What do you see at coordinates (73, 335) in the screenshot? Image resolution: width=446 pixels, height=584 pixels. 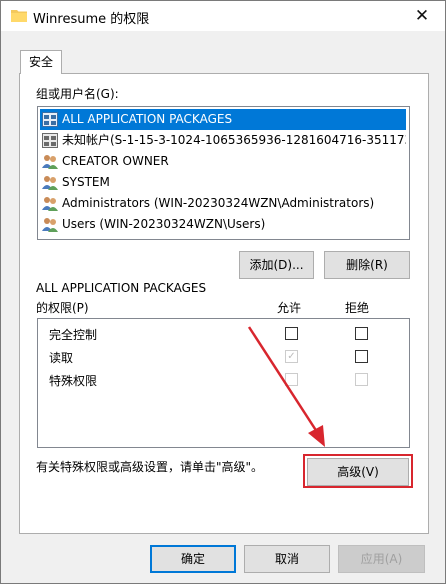 I see `permission-name: 完全控制` at bounding box center [73, 335].